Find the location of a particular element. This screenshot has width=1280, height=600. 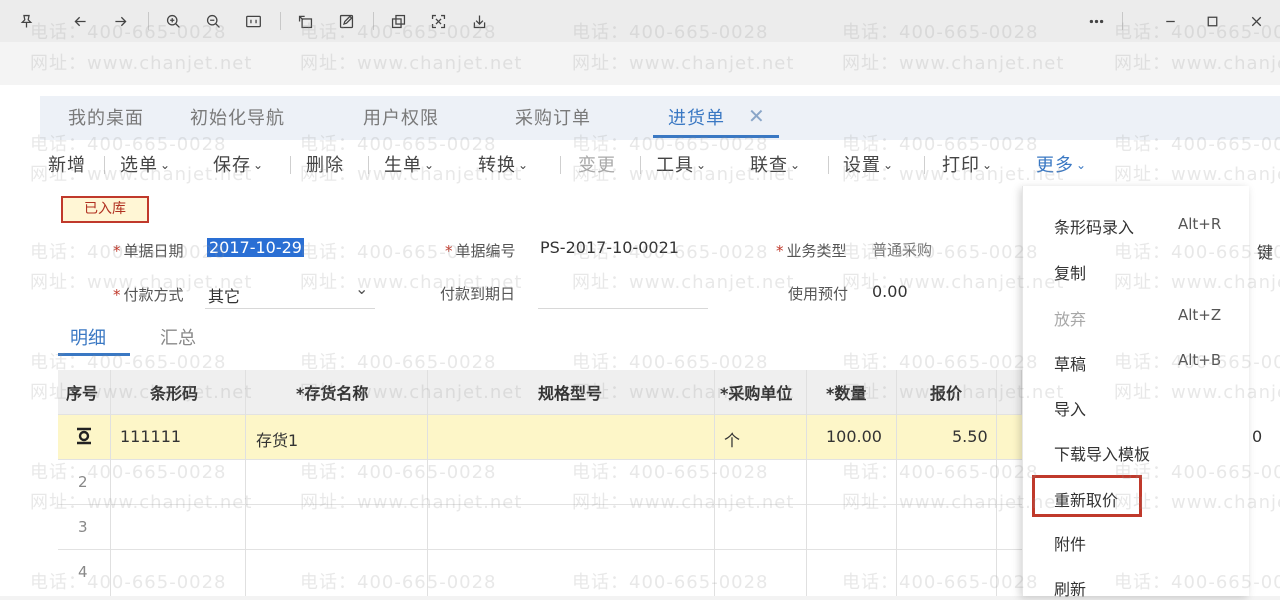

maximize-icon is located at coordinates (1212, 21).